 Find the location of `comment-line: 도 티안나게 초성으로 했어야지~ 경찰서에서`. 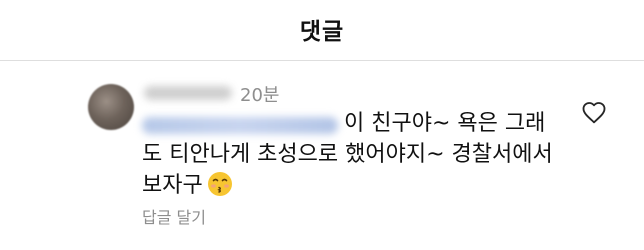

comment-line: 도 티안나게 초성으로 했어야지~ 경찰서에서 is located at coordinates (347, 154).